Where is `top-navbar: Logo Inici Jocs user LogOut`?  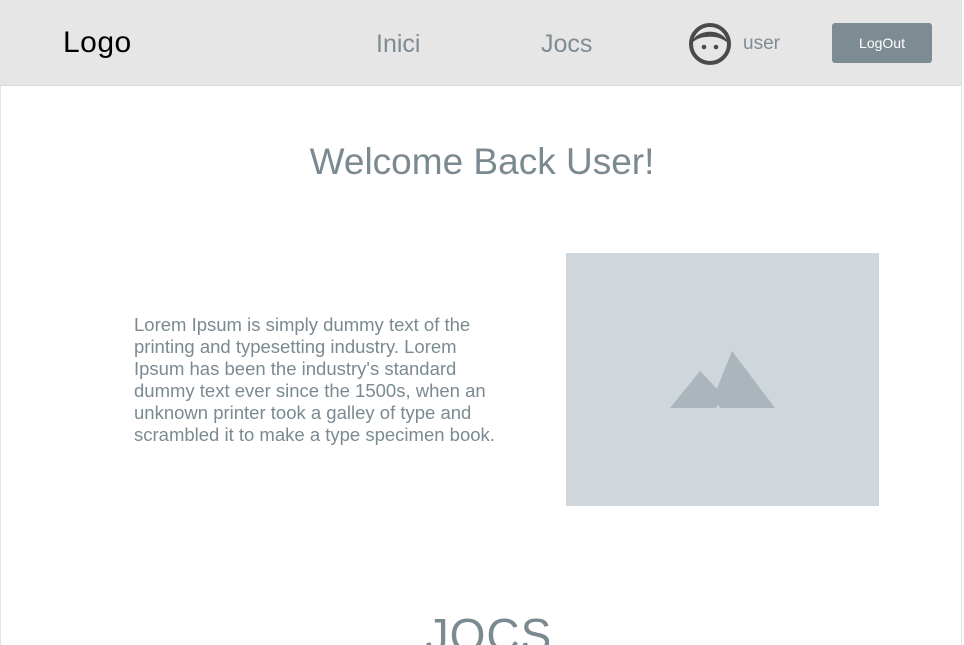 top-navbar: Logo Inici Jocs user LogOut is located at coordinates (481, 43).